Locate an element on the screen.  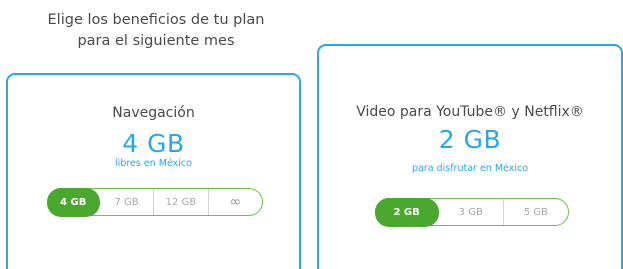
heading-line-2: para el siguiente mes is located at coordinates (156, 41).